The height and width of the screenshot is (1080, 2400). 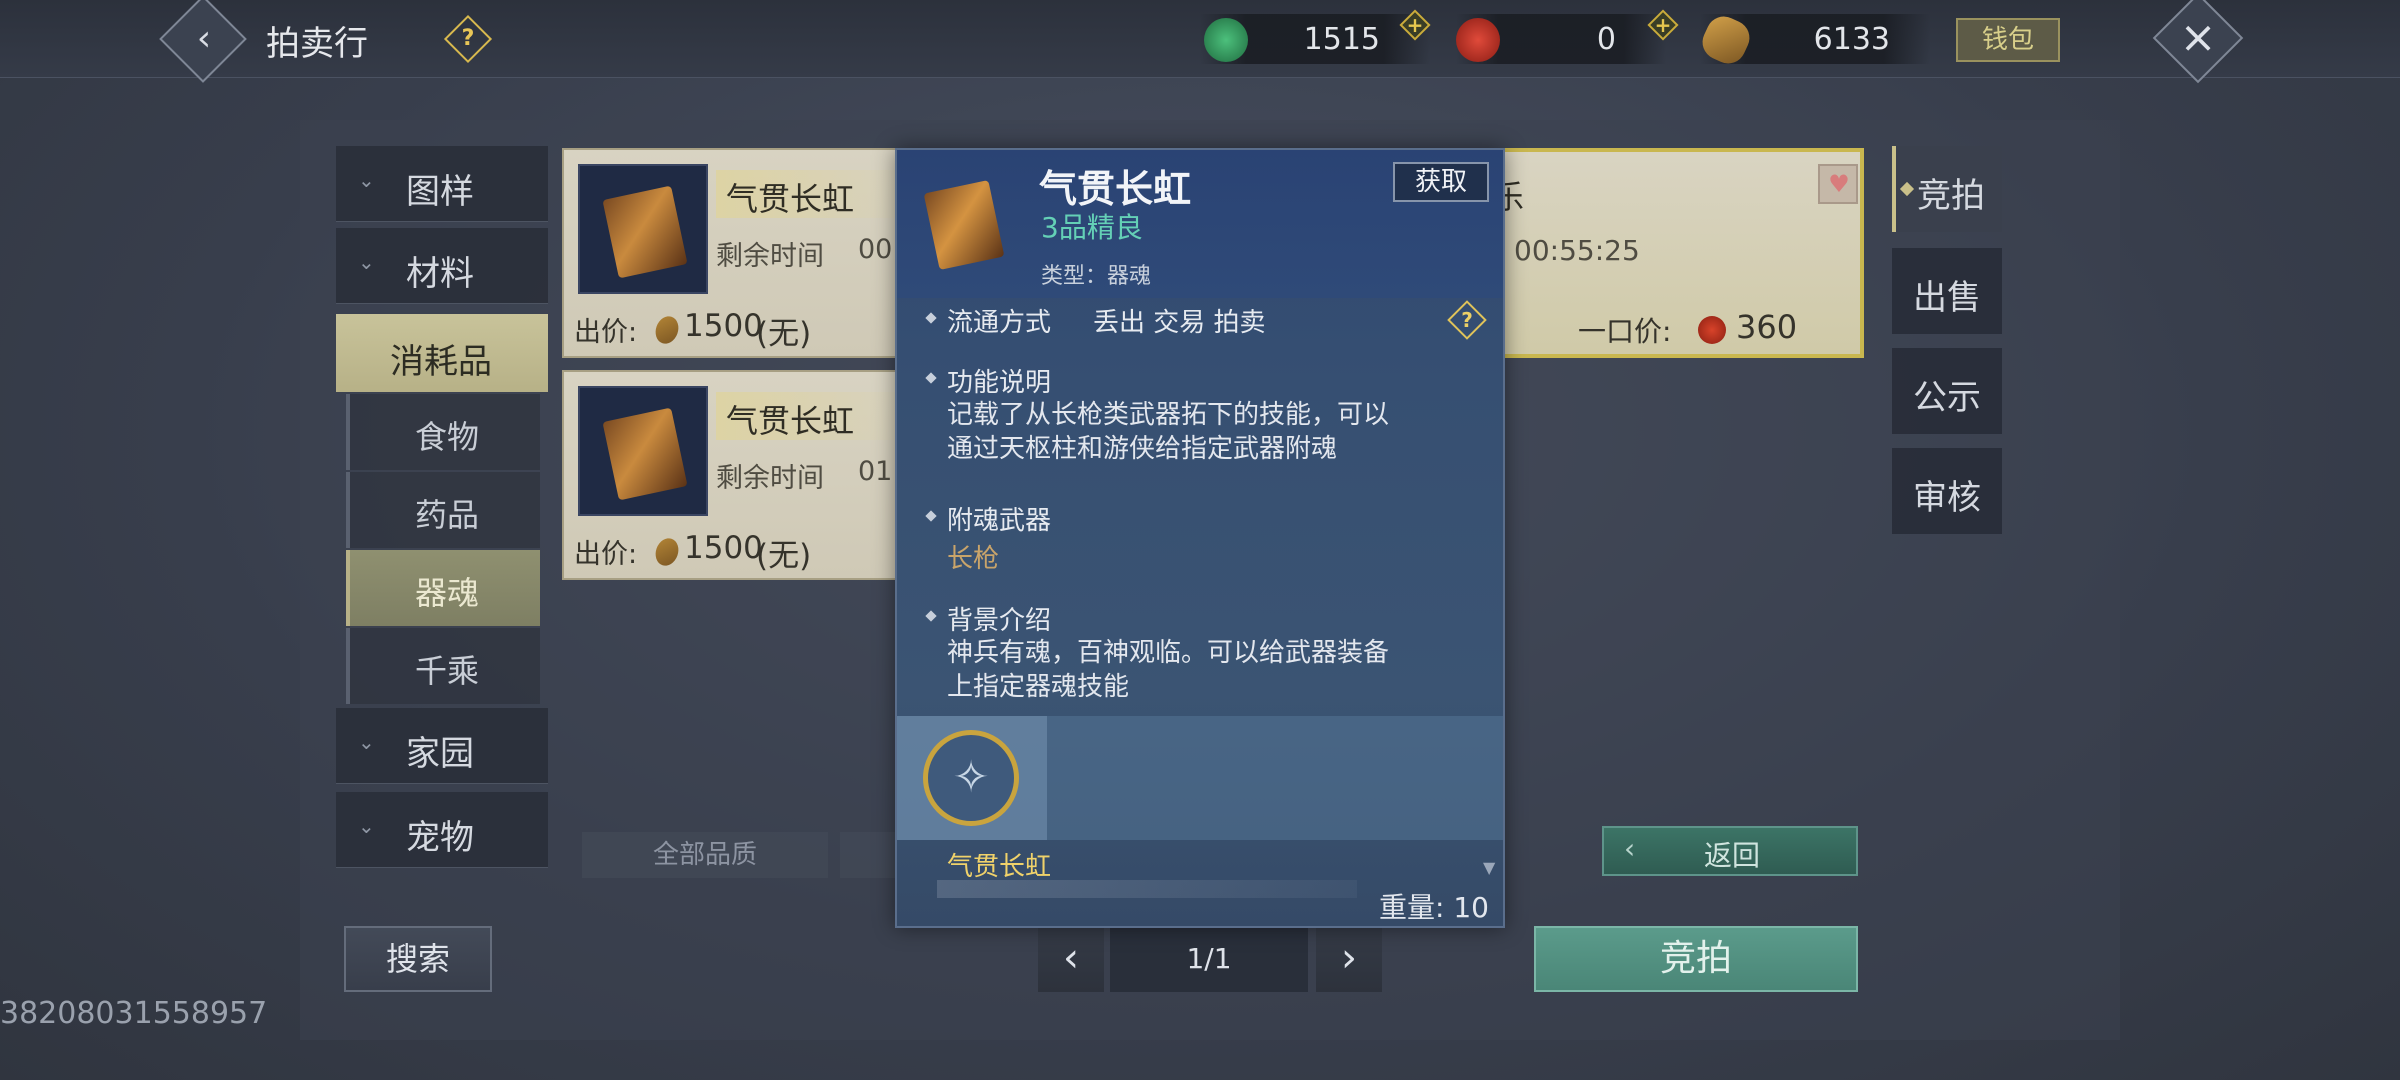 What do you see at coordinates (784, 556) in the screenshot?
I see `price-note: (无)` at bounding box center [784, 556].